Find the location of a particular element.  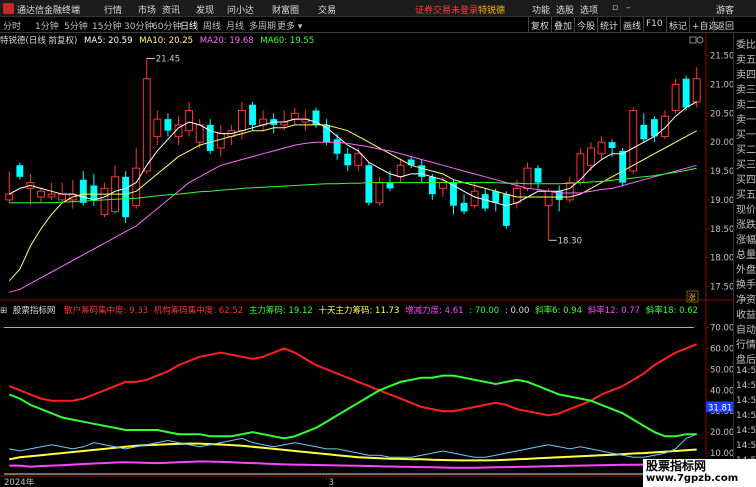

side-panel-item: 外盘 is located at coordinates (746, 270).